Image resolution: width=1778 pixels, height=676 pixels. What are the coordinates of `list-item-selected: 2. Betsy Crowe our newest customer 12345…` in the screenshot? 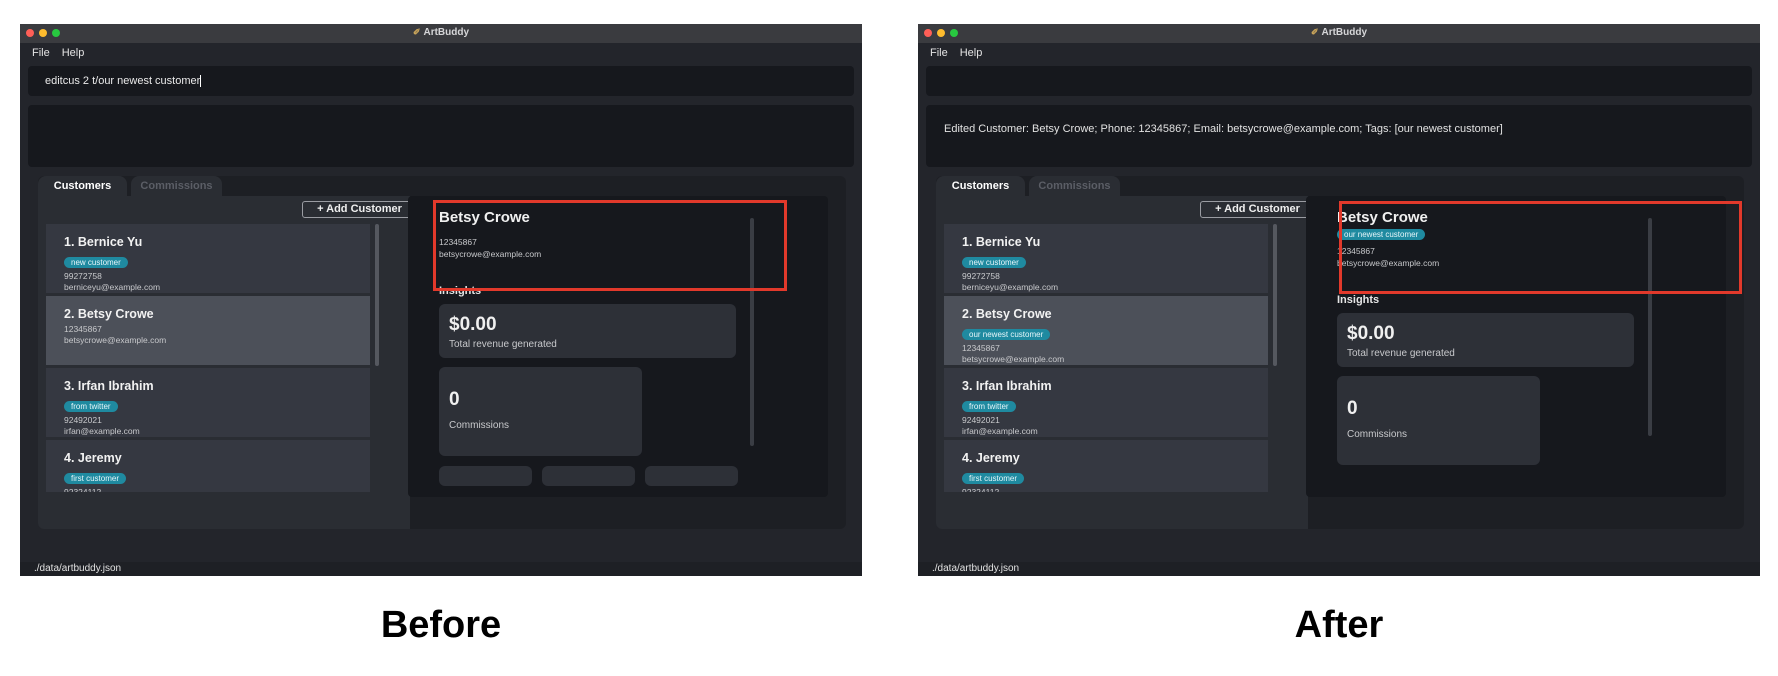 It's located at (1106, 330).